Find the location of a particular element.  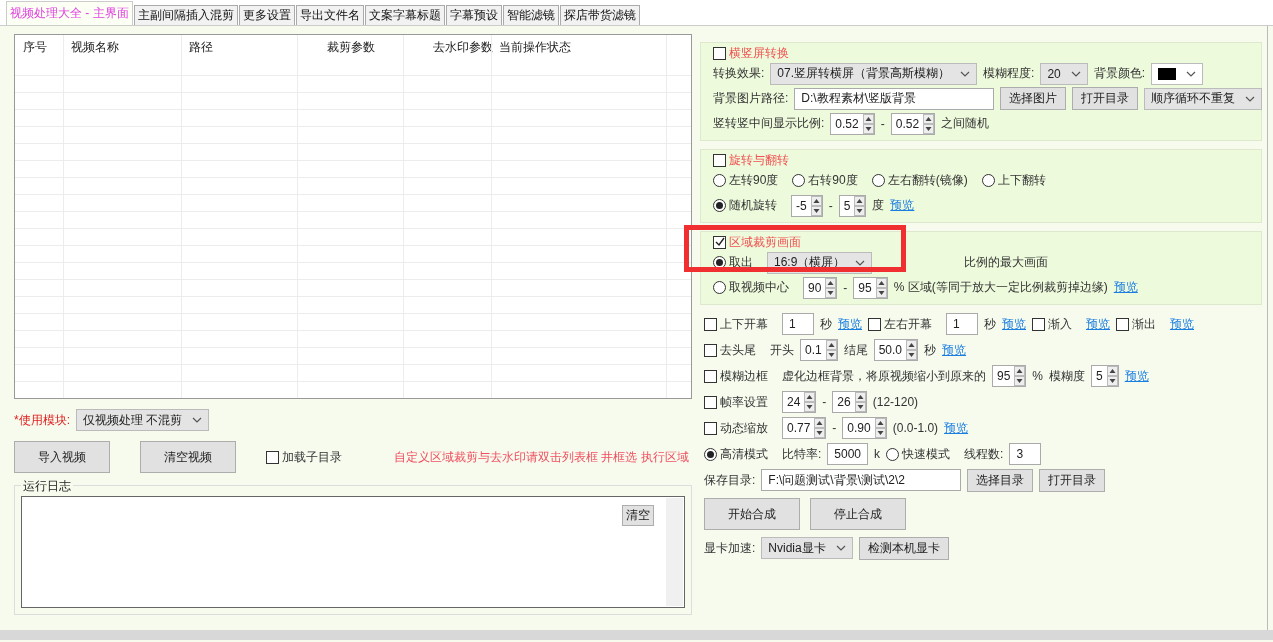

input-field: 3 is located at coordinates (1025, 454).